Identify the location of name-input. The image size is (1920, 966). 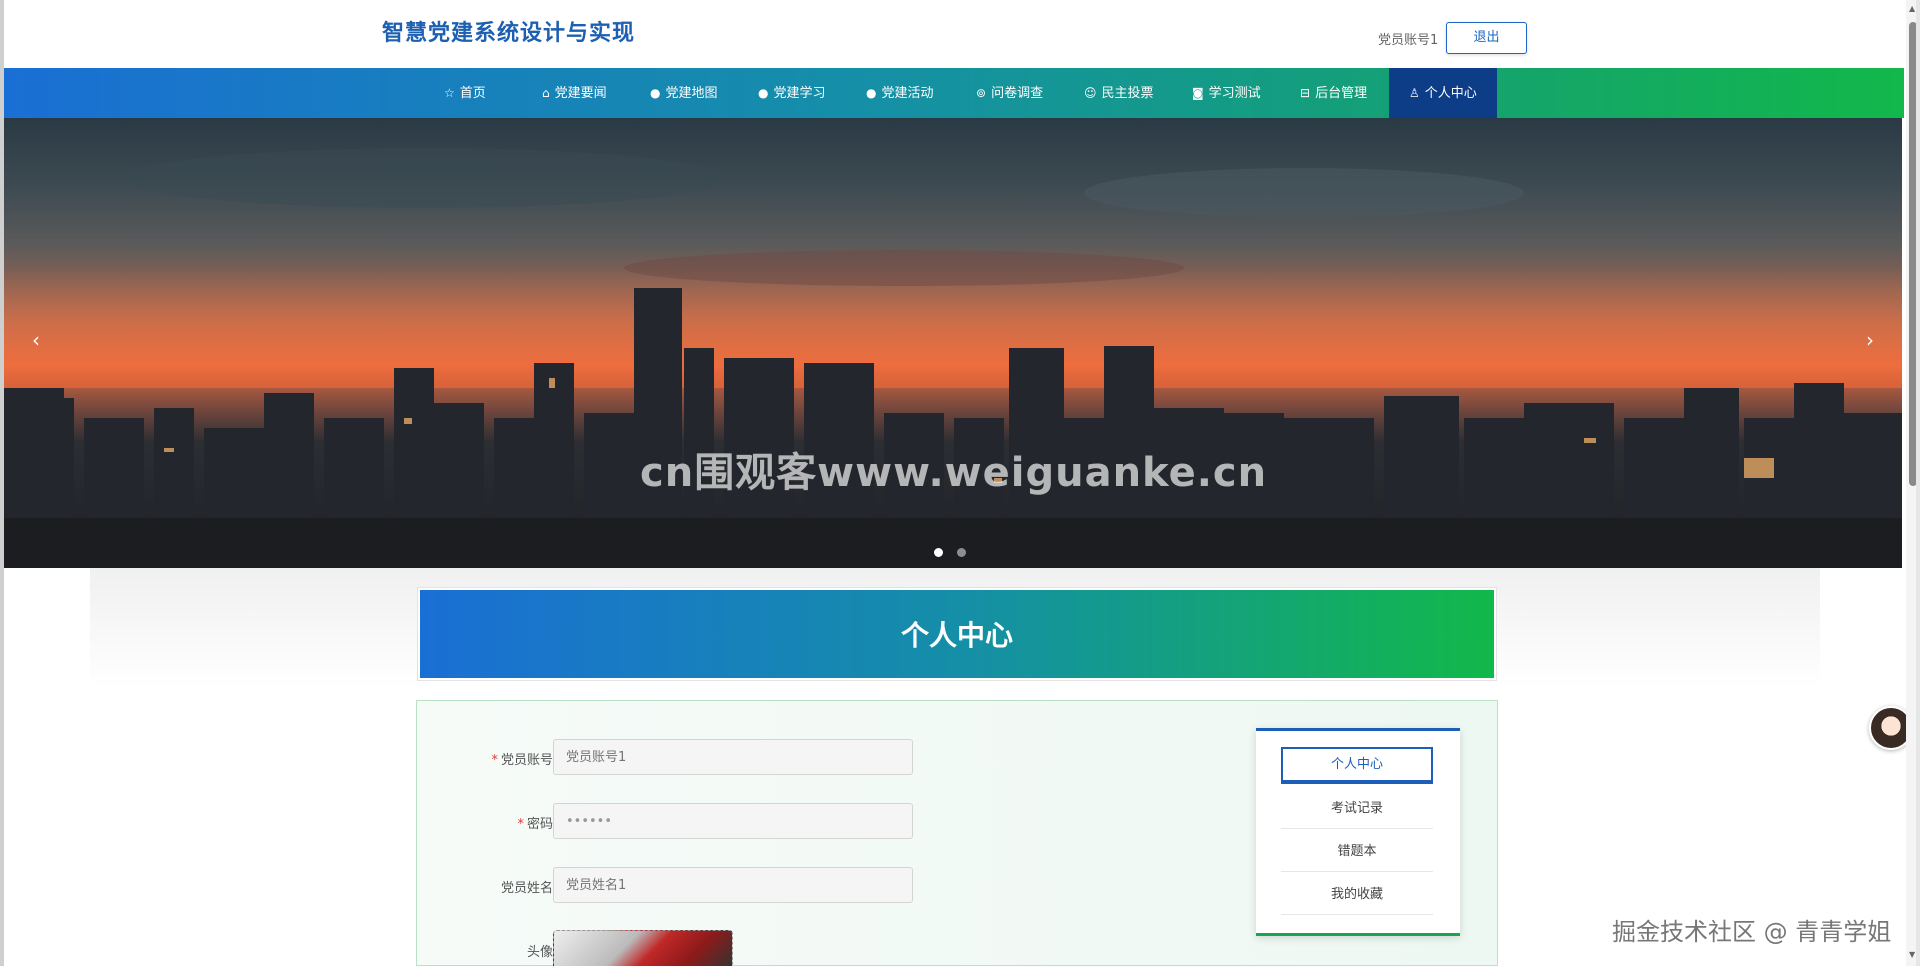
(733, 885).